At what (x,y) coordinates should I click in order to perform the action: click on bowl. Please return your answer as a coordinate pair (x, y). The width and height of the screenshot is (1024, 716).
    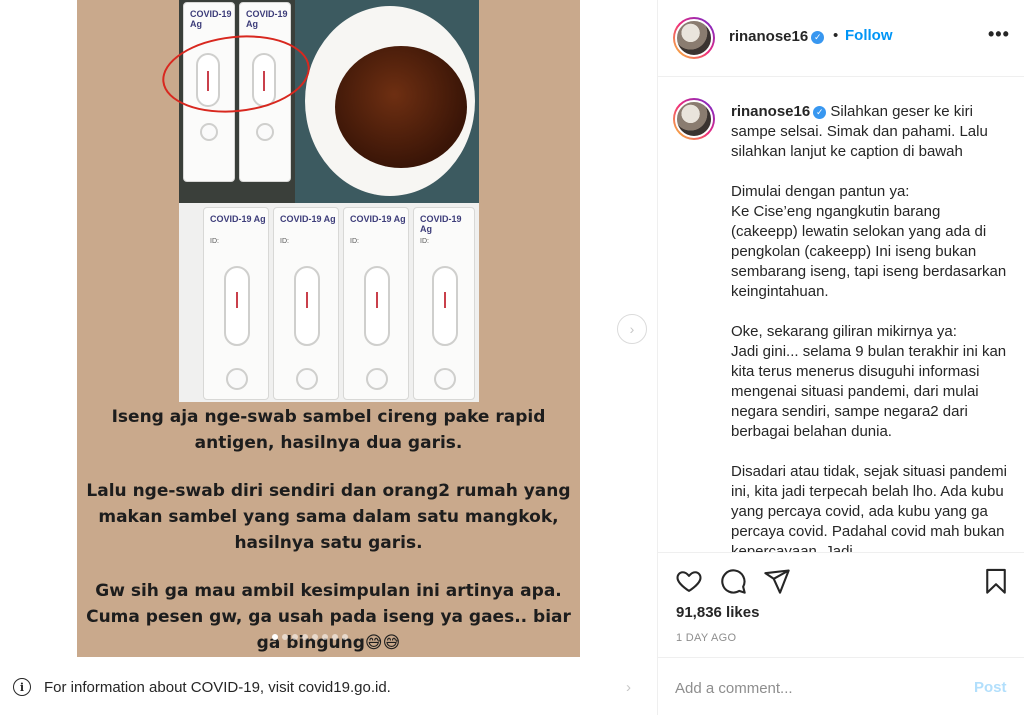
    Looking at the image, I should click on (390, 101).